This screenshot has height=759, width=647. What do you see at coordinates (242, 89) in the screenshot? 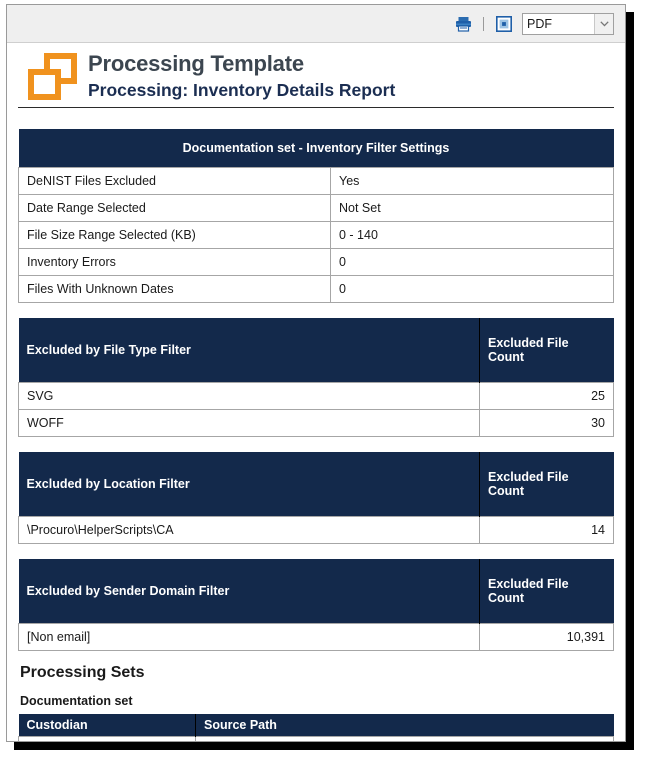
I see `page-subtitle: Processing: Inventory Details Report` at bounding box center [242, 89].